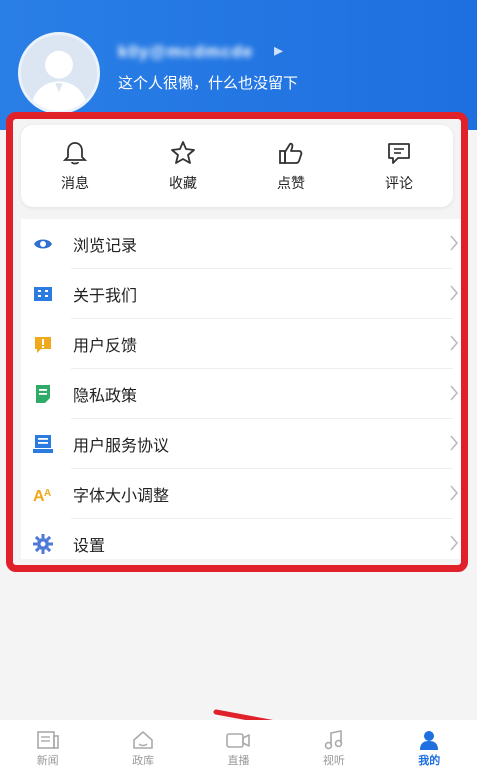  I want to click on quick-actions-bar: 消息 收藏 点赞 评论, so click(237, 166).